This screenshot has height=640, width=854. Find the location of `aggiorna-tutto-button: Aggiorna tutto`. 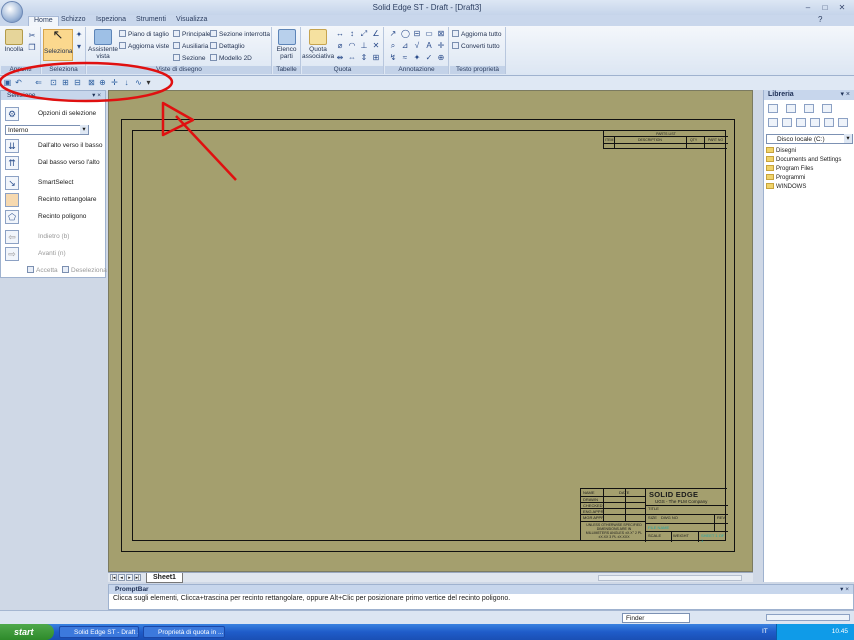

aggiorna-tutto-button: Aggiorna tutto is located at coordinates (476, 34).